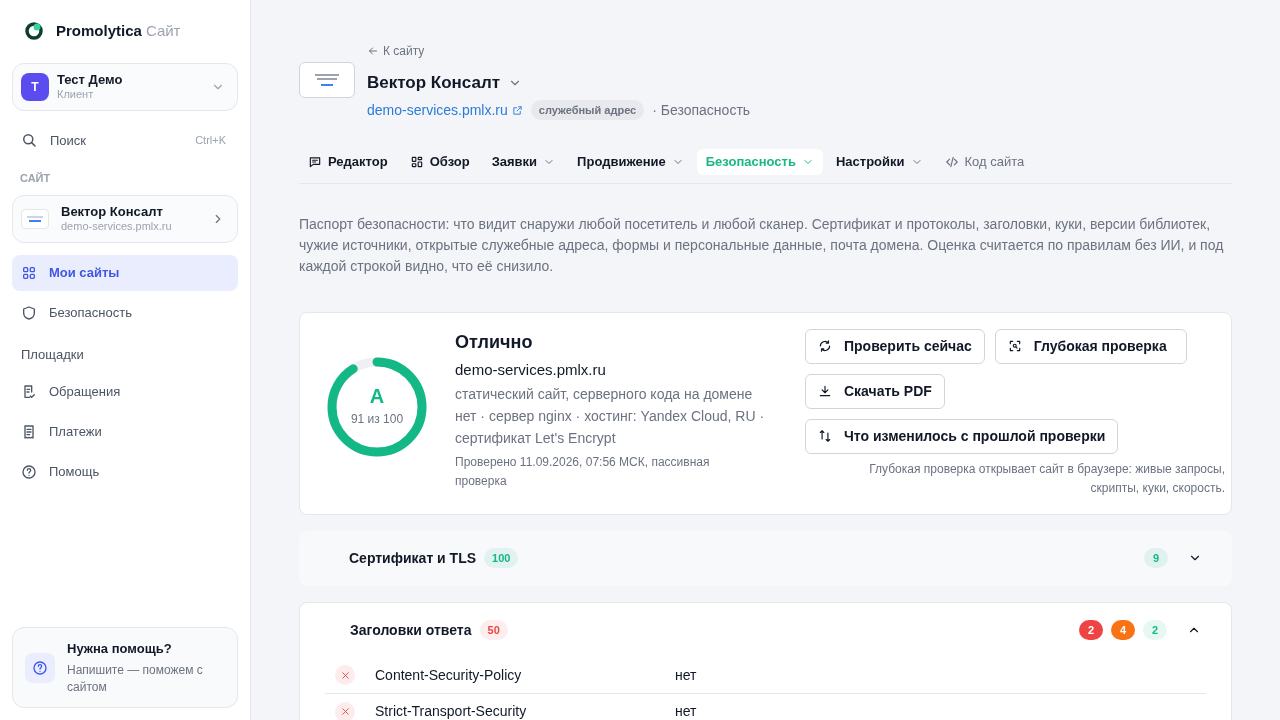  Describe the element at coordinates (879, 161) in the screenshot. I see `tab: Настройки` at that location.